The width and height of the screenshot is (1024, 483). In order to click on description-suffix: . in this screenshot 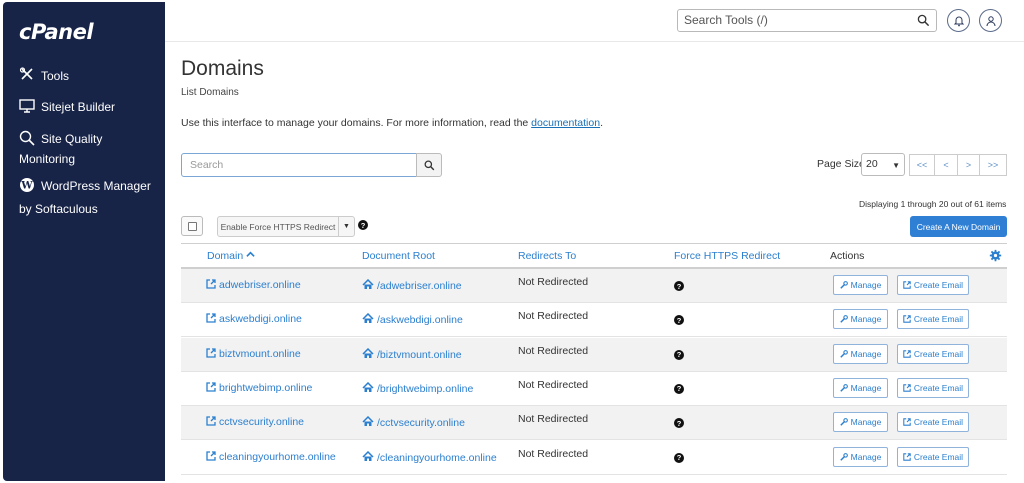, I will do `click(601, 123)`.